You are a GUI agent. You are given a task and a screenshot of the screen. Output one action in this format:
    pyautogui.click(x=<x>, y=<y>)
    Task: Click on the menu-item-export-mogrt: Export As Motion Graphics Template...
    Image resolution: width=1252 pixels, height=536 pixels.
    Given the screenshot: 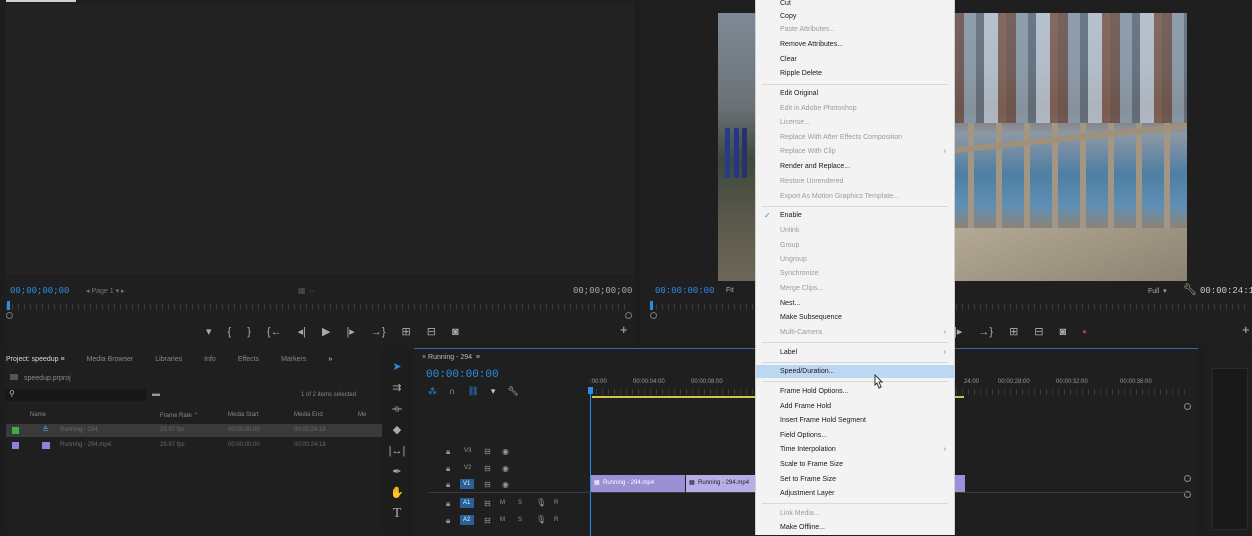 What is the action you would take?
    pyautogui.click(x=855, y=196)
    